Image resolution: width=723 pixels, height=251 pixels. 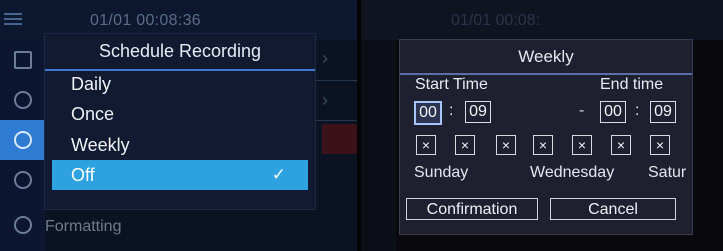 What do you see at coordinates (180, 114) in the screenshot?
I see `option-once: Once` at bounding box center [180, 114].